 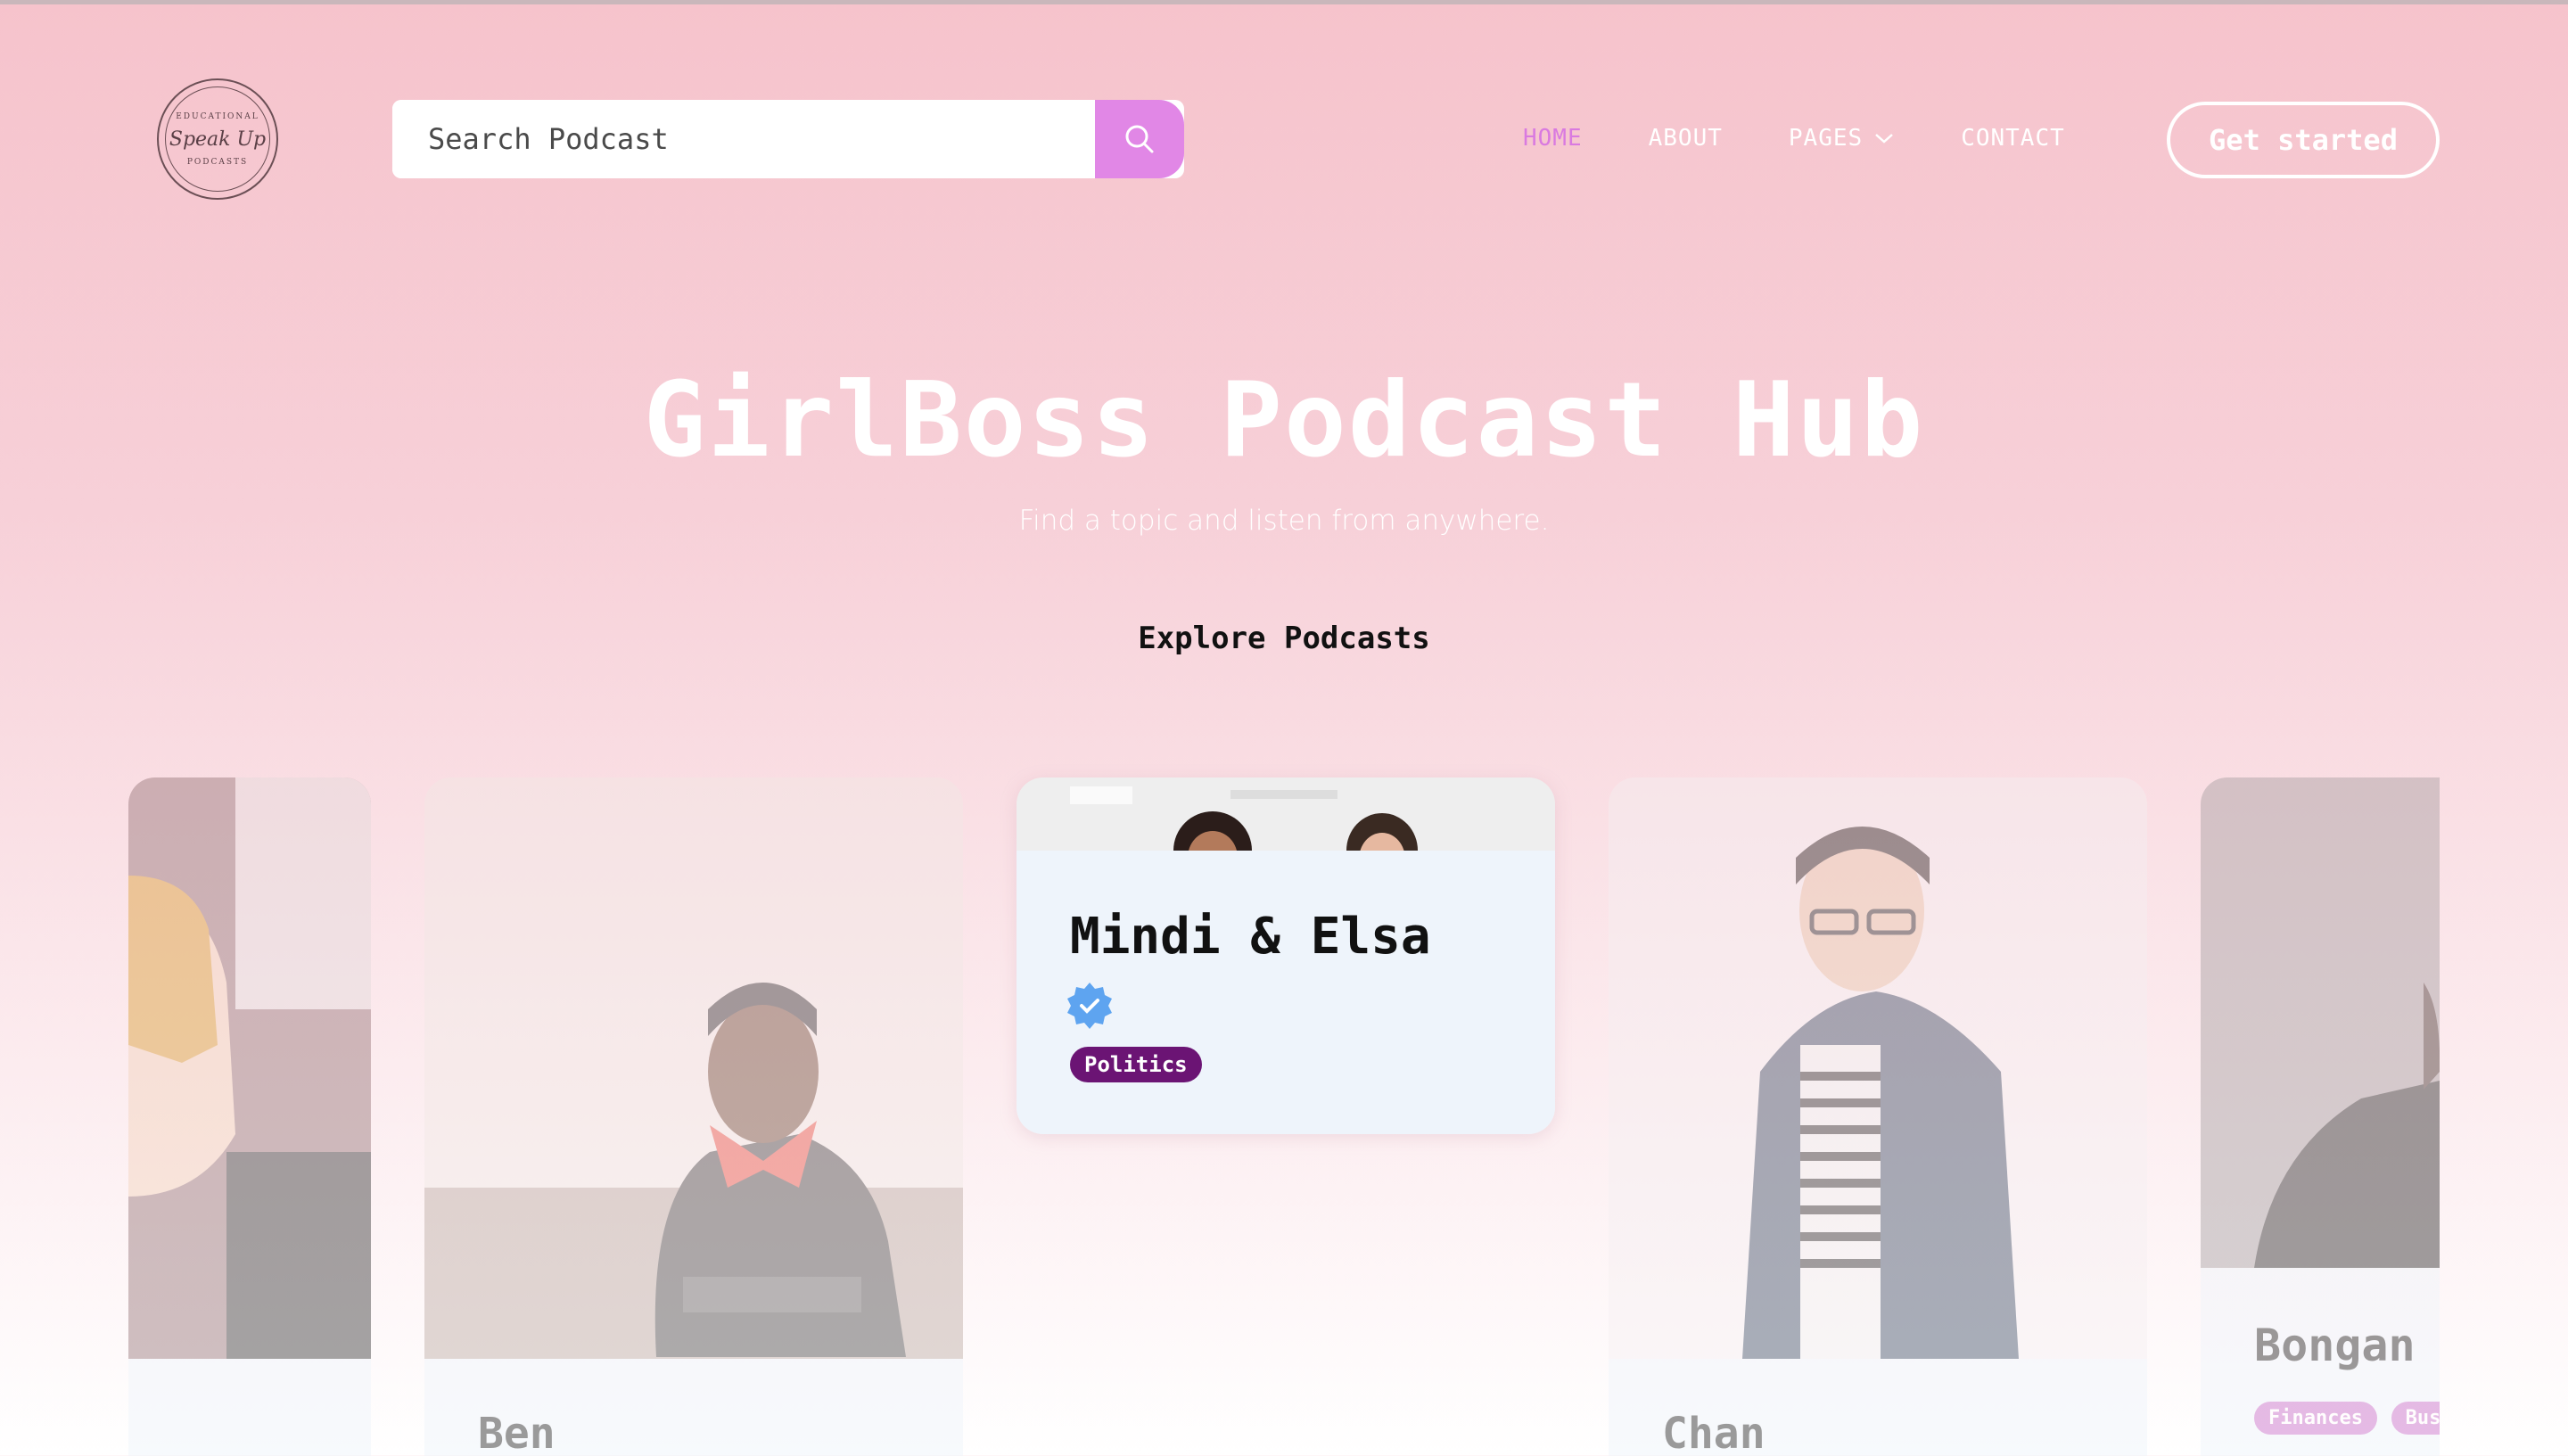 I want to click on podcast-card-bongani: Bongan Finances Bus, so click(x=2320, y=1116).